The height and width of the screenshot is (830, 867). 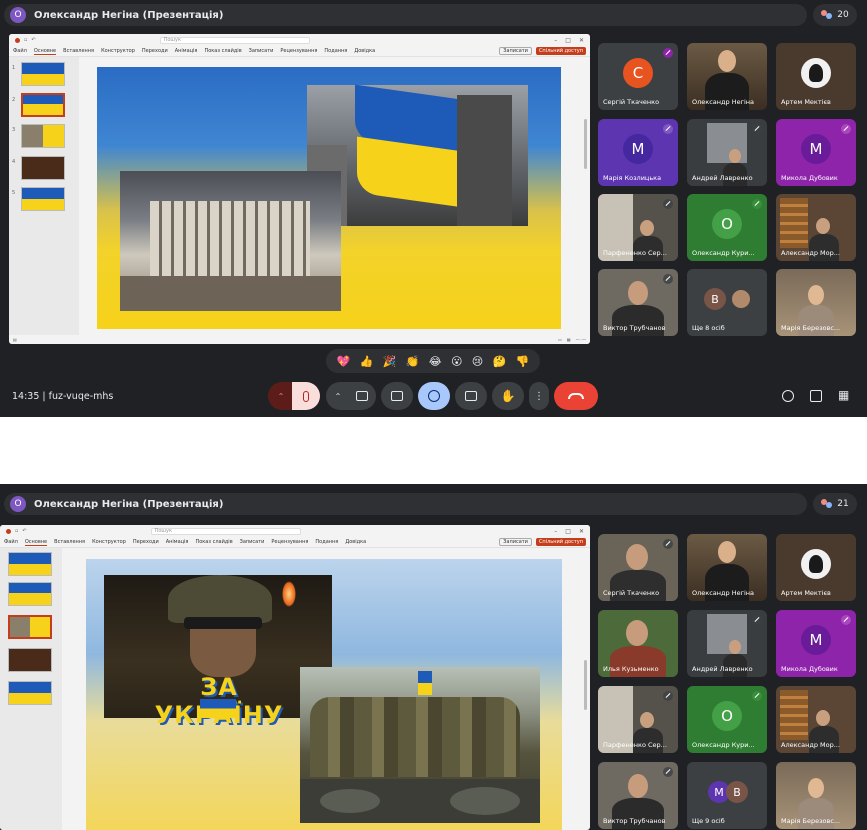 What do you see at coordinates (638, 567) in the screenshot?
I see `participant-tile: Сергій Ткаченко` at bounding box center [638, 567].